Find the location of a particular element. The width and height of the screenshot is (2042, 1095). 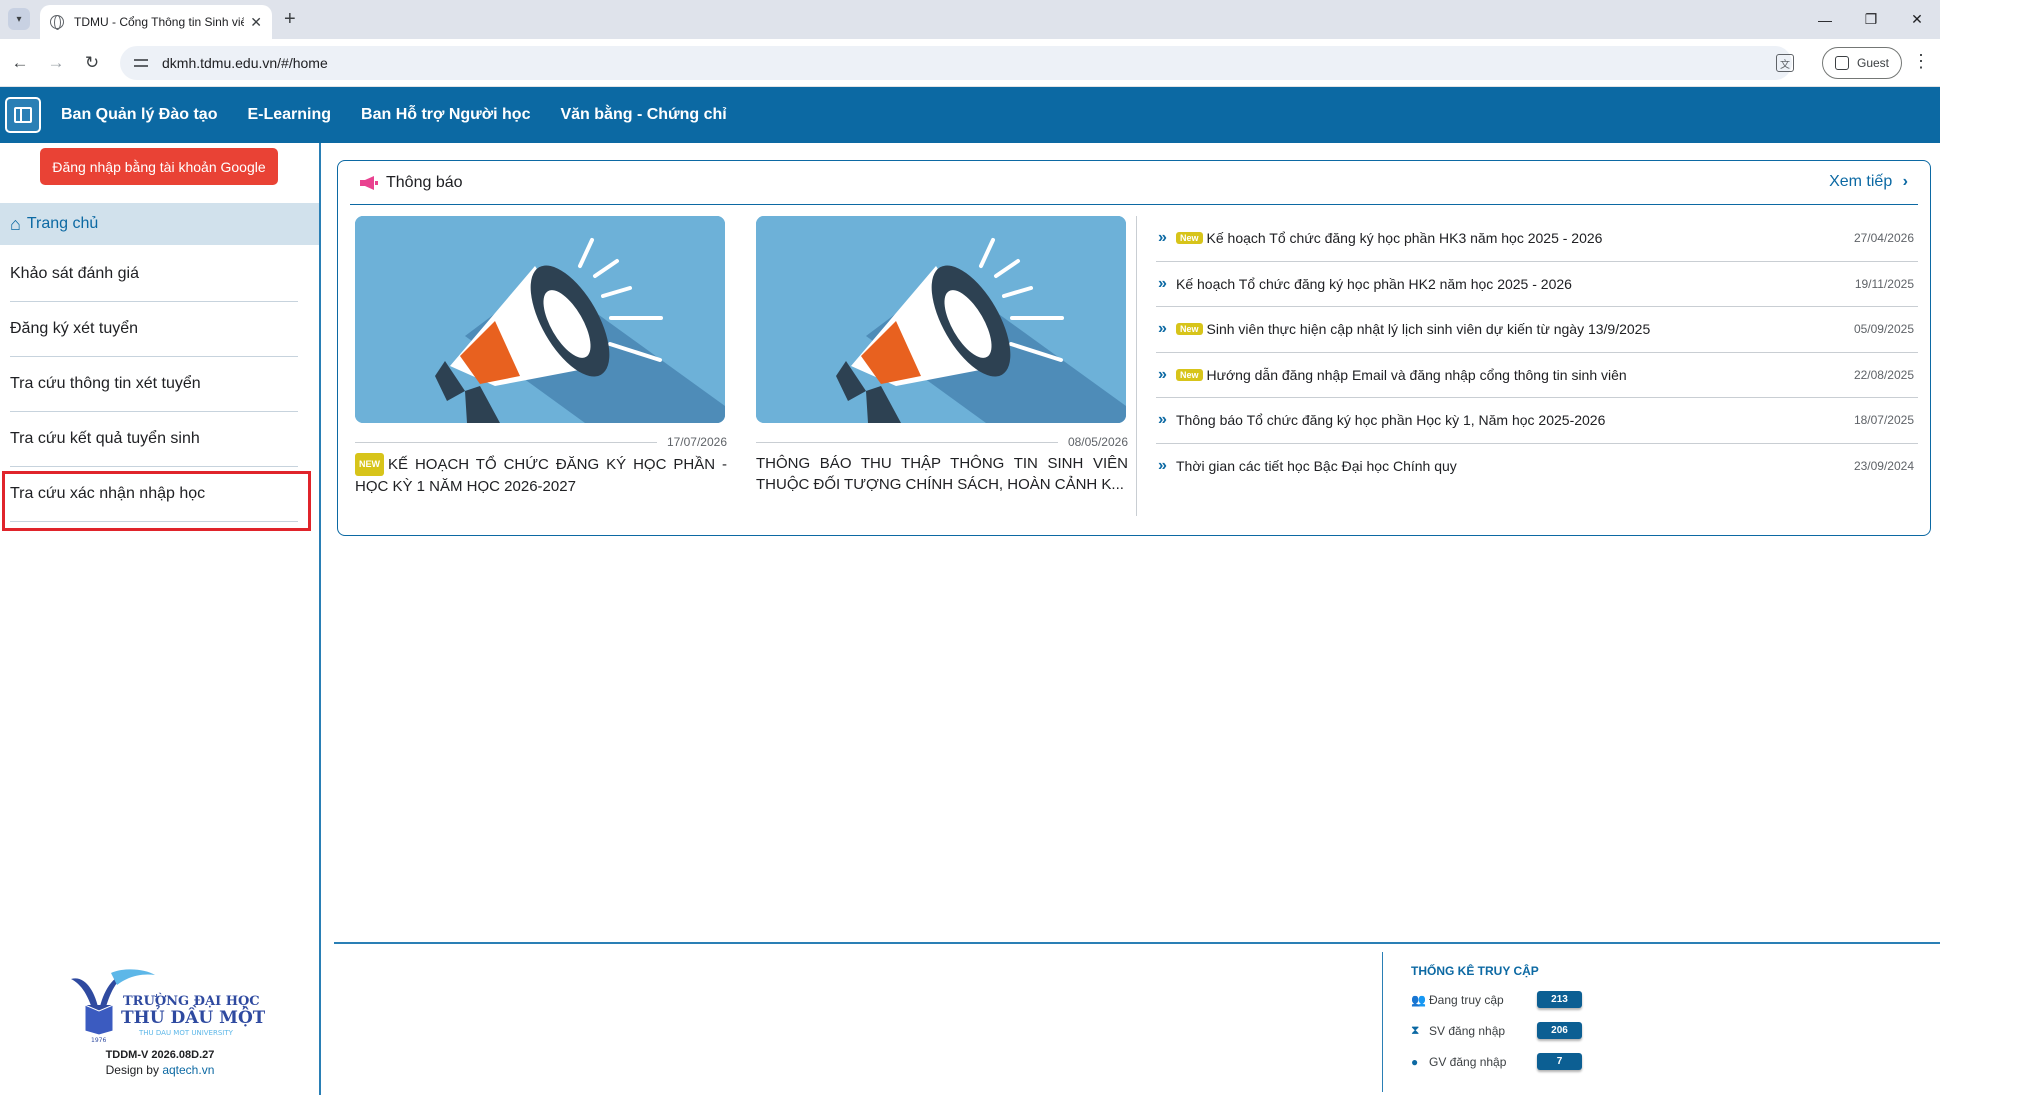

minimize-icon: — is located at coordinates (1825, 19).